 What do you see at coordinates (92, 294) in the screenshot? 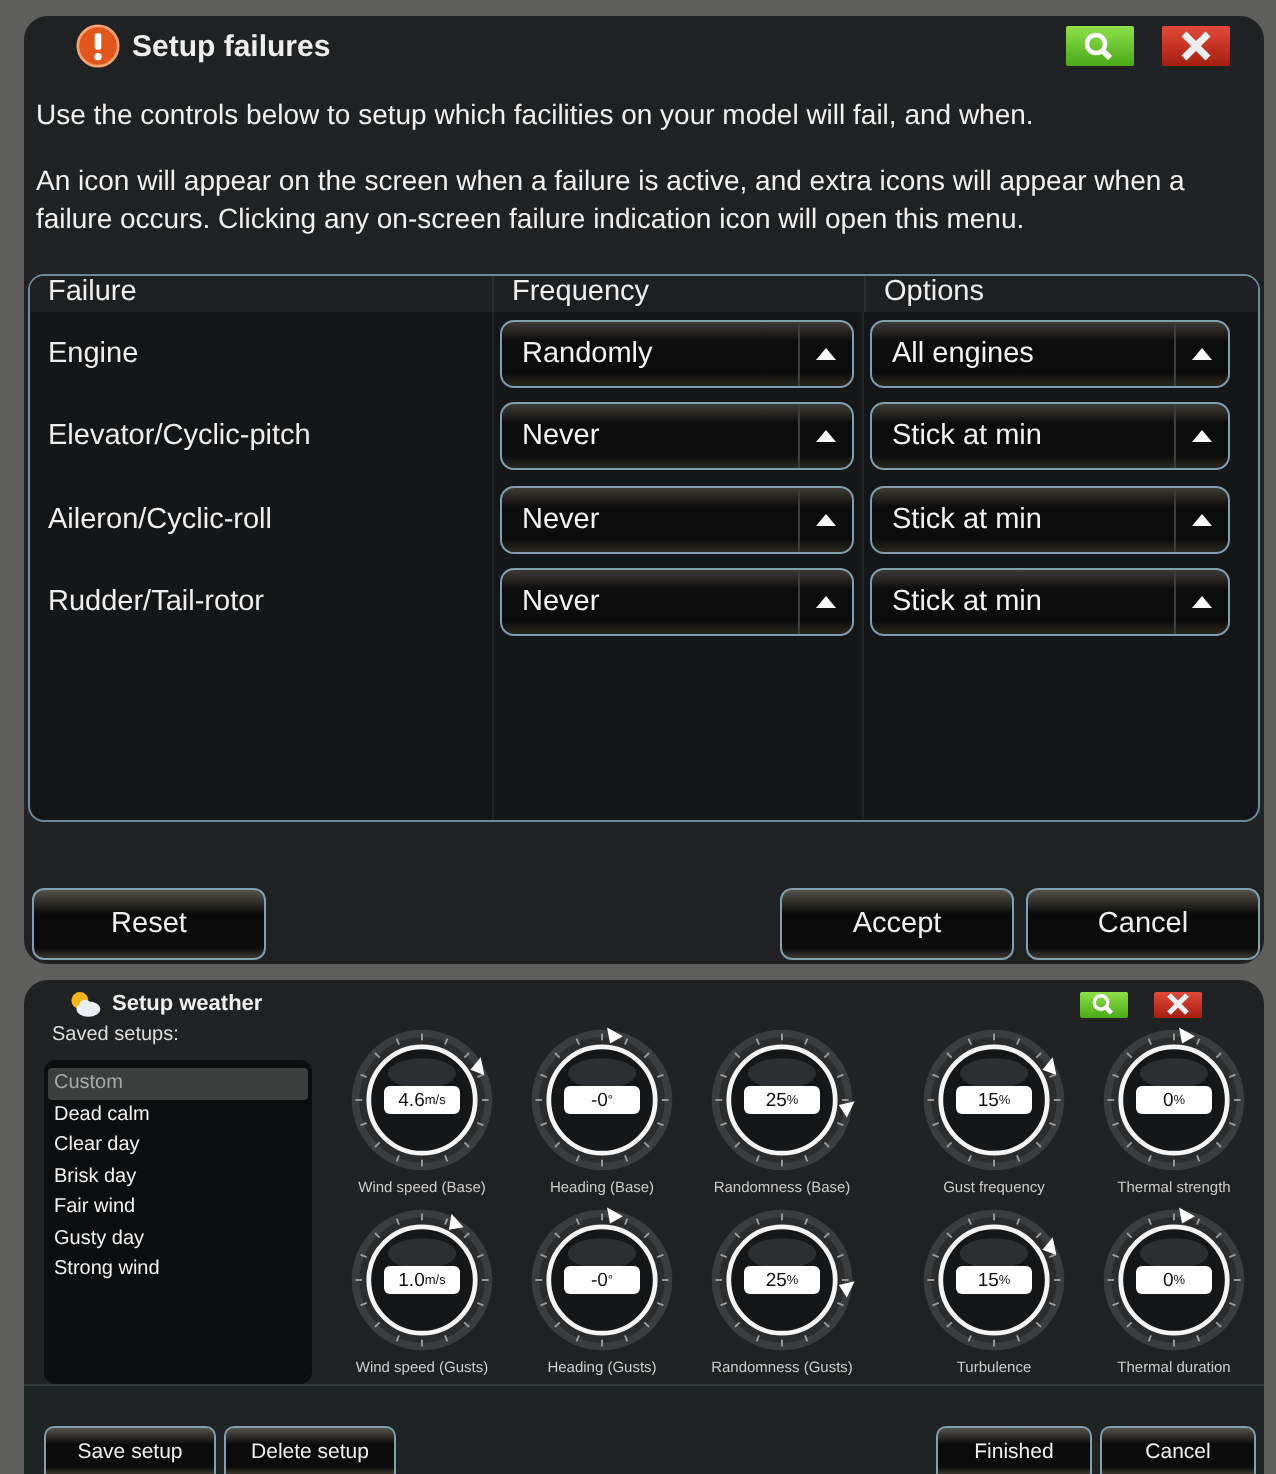
I see `column-header: Failure` at bounding box center [92, 294].